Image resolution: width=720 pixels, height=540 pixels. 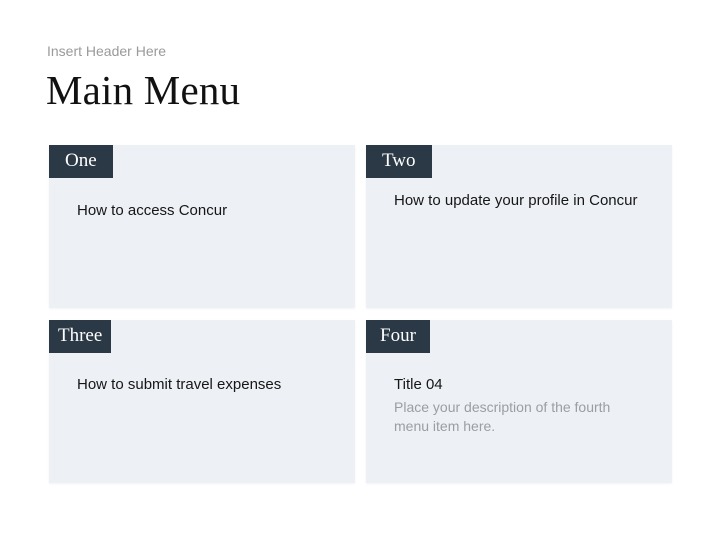 I want to click on menu-card-two: Two How to update your profile in Concur, so click(x=519, y=226).